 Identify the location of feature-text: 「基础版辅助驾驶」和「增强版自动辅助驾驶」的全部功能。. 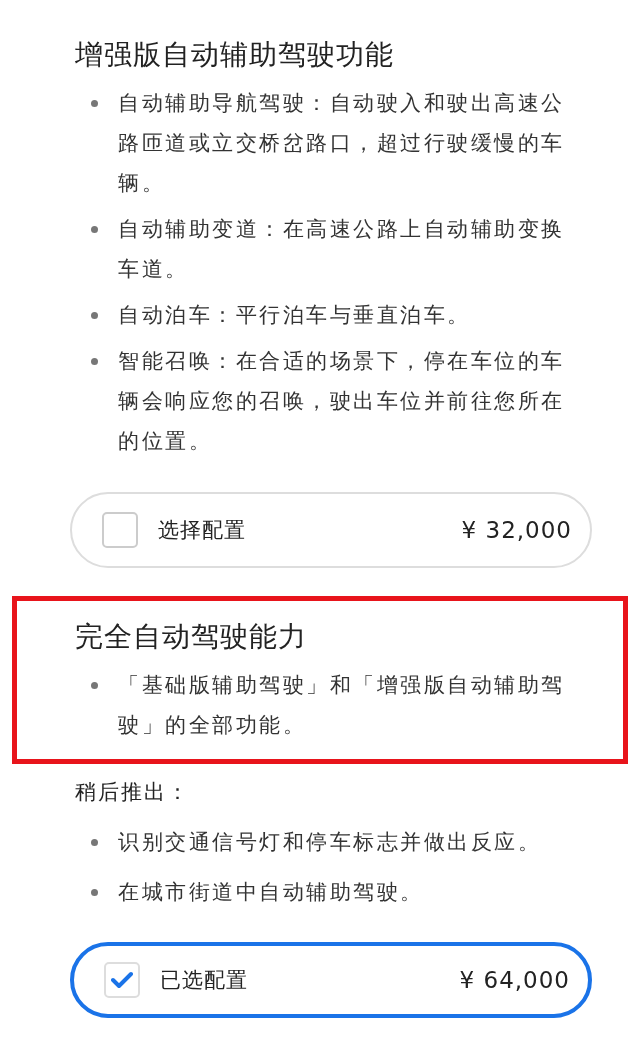
(342, 705).